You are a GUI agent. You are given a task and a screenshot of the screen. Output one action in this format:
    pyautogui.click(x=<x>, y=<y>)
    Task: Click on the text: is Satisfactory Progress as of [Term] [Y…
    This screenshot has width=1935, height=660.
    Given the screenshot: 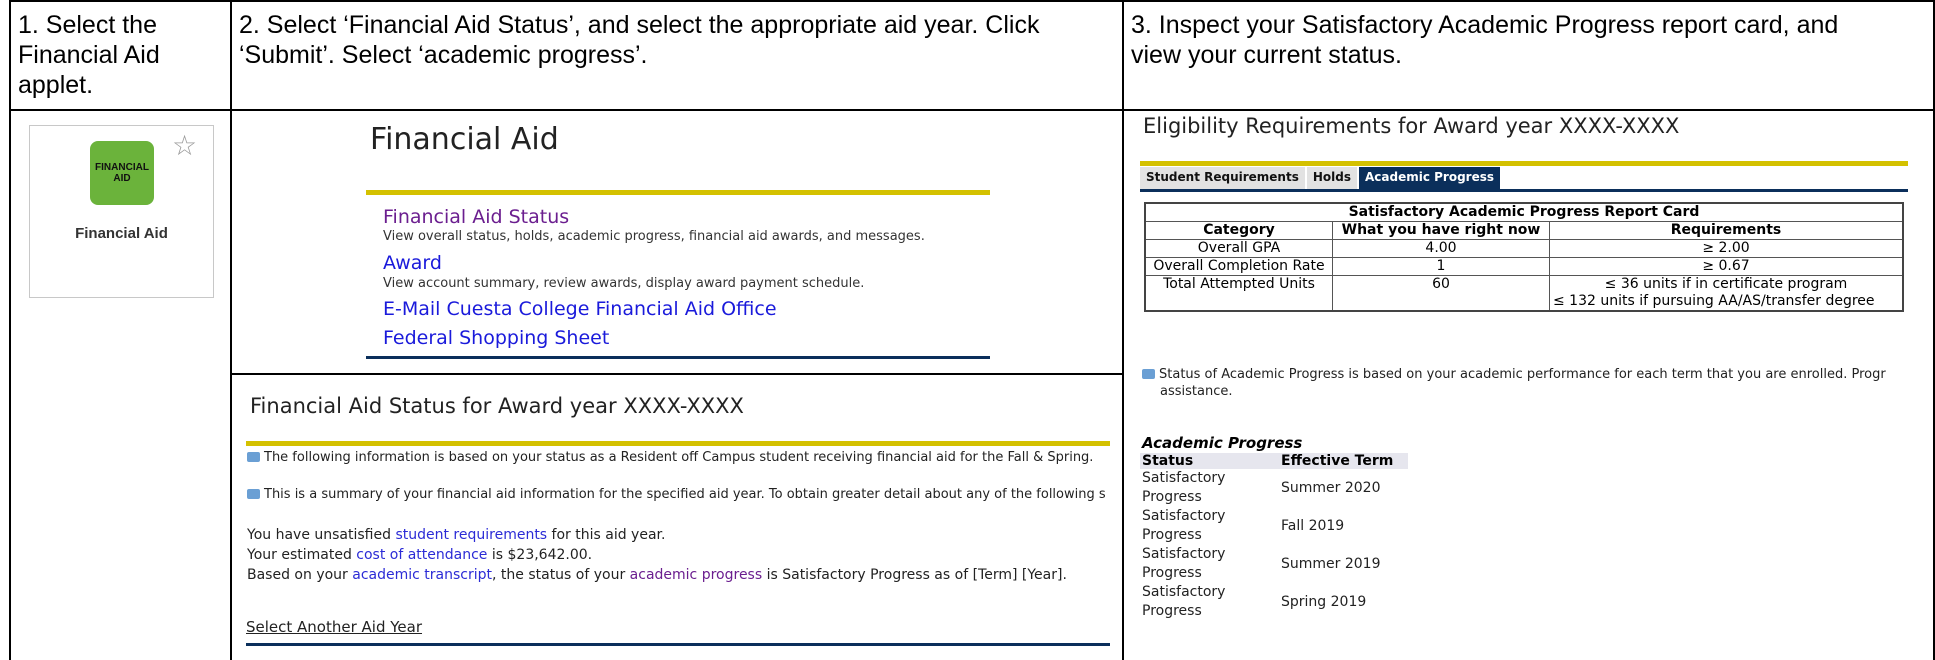 What is the action you would take?
    pyautogui.click(x=914, y=575)
    